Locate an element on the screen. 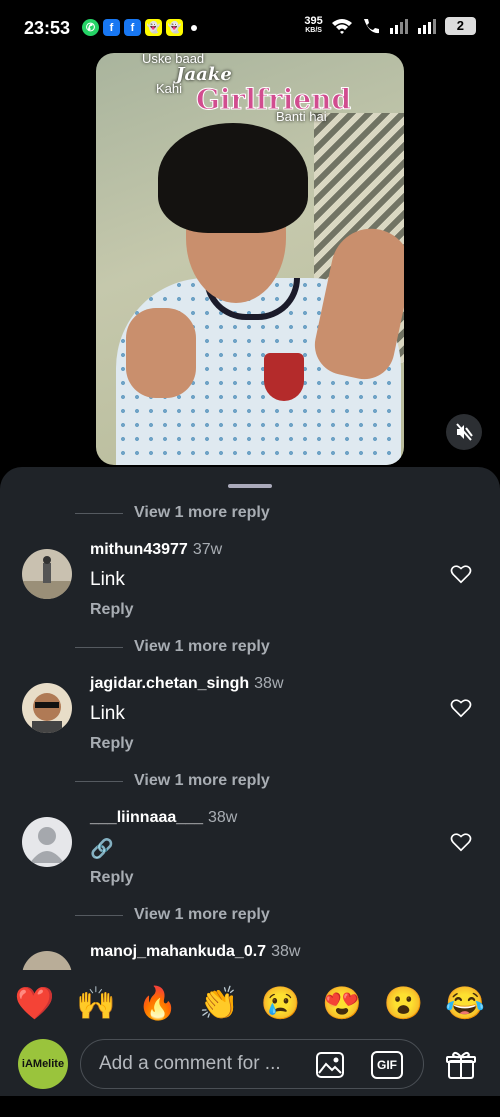  comment-header: ___liinnaaa___ 38w is located at coordinates (163, 818).